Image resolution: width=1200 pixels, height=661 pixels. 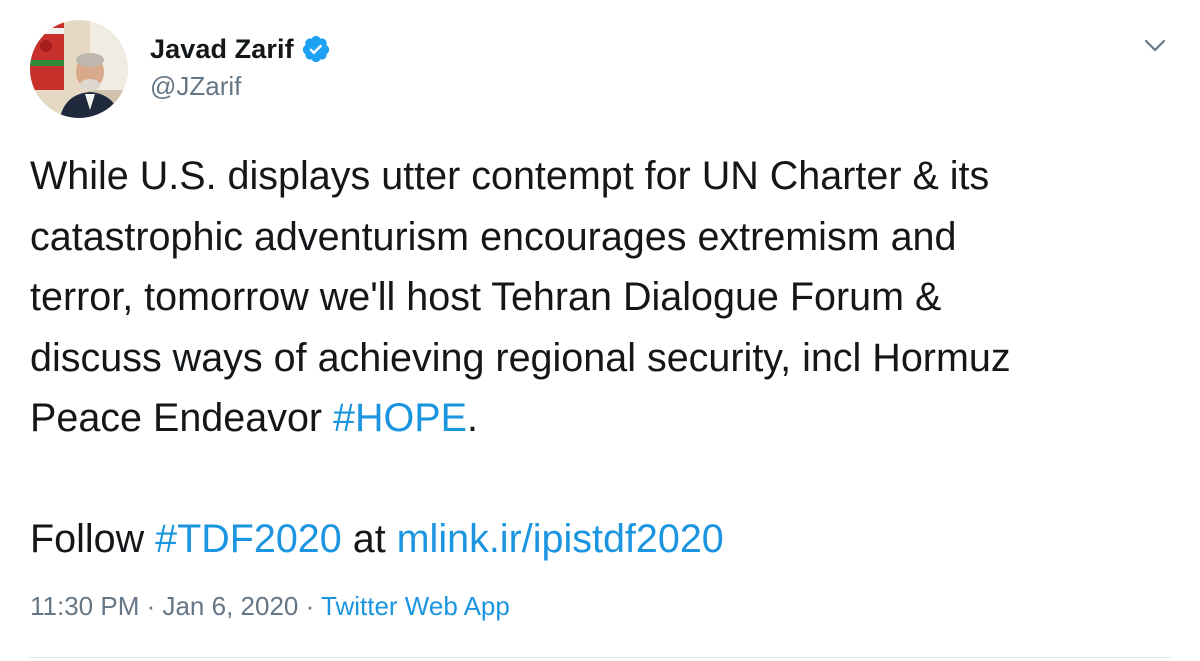 I want to click on chevron-down-icon, so click(x=1155, y=45).